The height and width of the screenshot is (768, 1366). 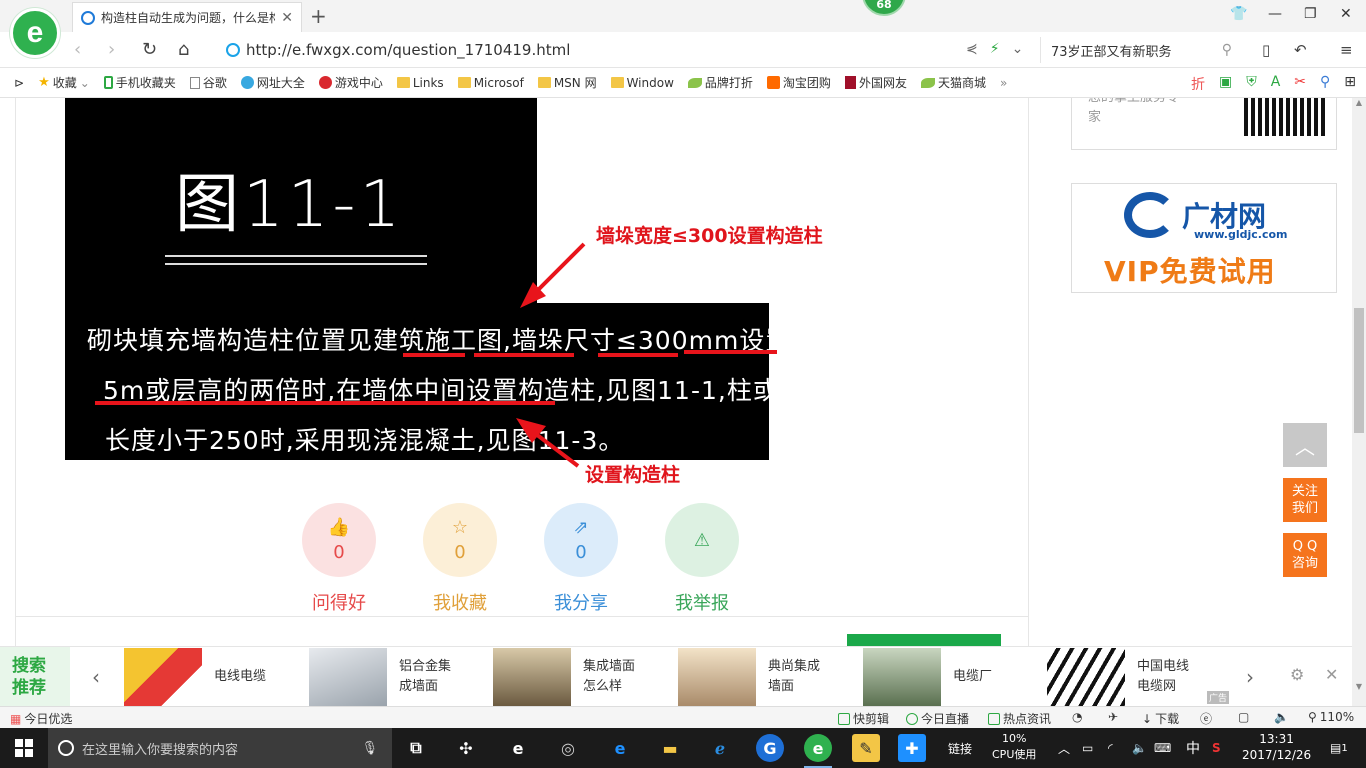 I want to click on action-circle: ☆ 0, so click(x=460, y=540).